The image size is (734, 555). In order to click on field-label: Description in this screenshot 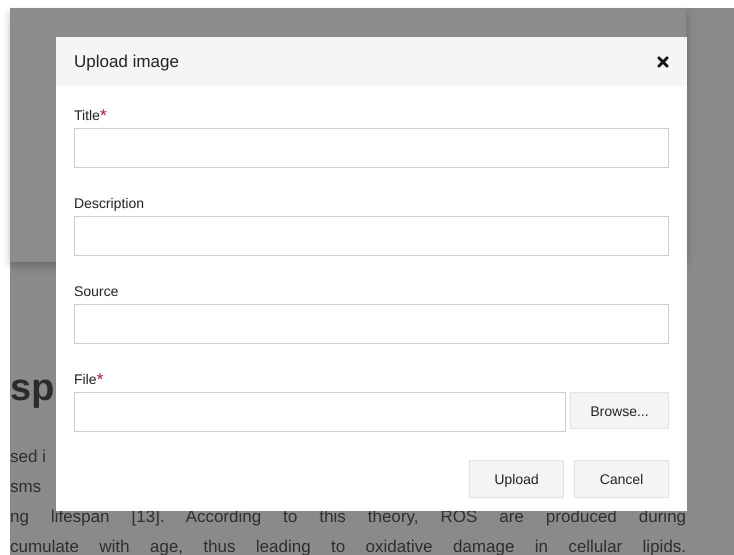, I will do `click(109, 203)`.